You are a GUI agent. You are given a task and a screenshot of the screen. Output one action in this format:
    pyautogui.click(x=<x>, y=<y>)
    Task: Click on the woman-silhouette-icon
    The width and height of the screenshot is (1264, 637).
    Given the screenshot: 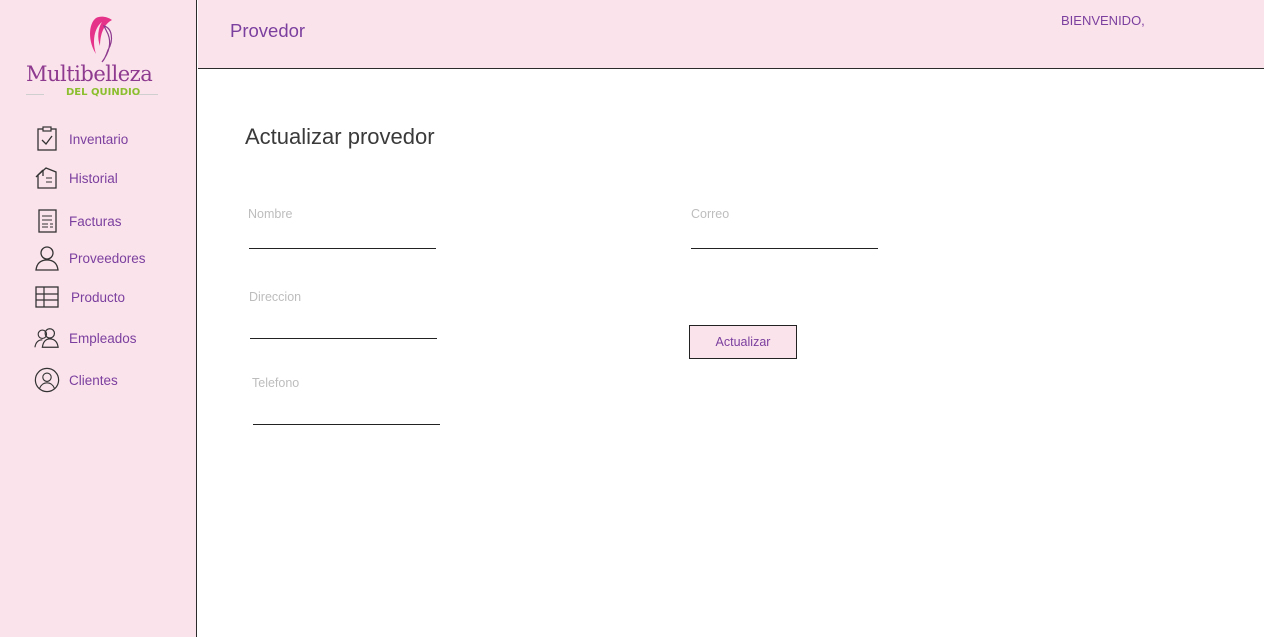 What is the action you would take?
    pyautogui.click(x=101, y=39)
    